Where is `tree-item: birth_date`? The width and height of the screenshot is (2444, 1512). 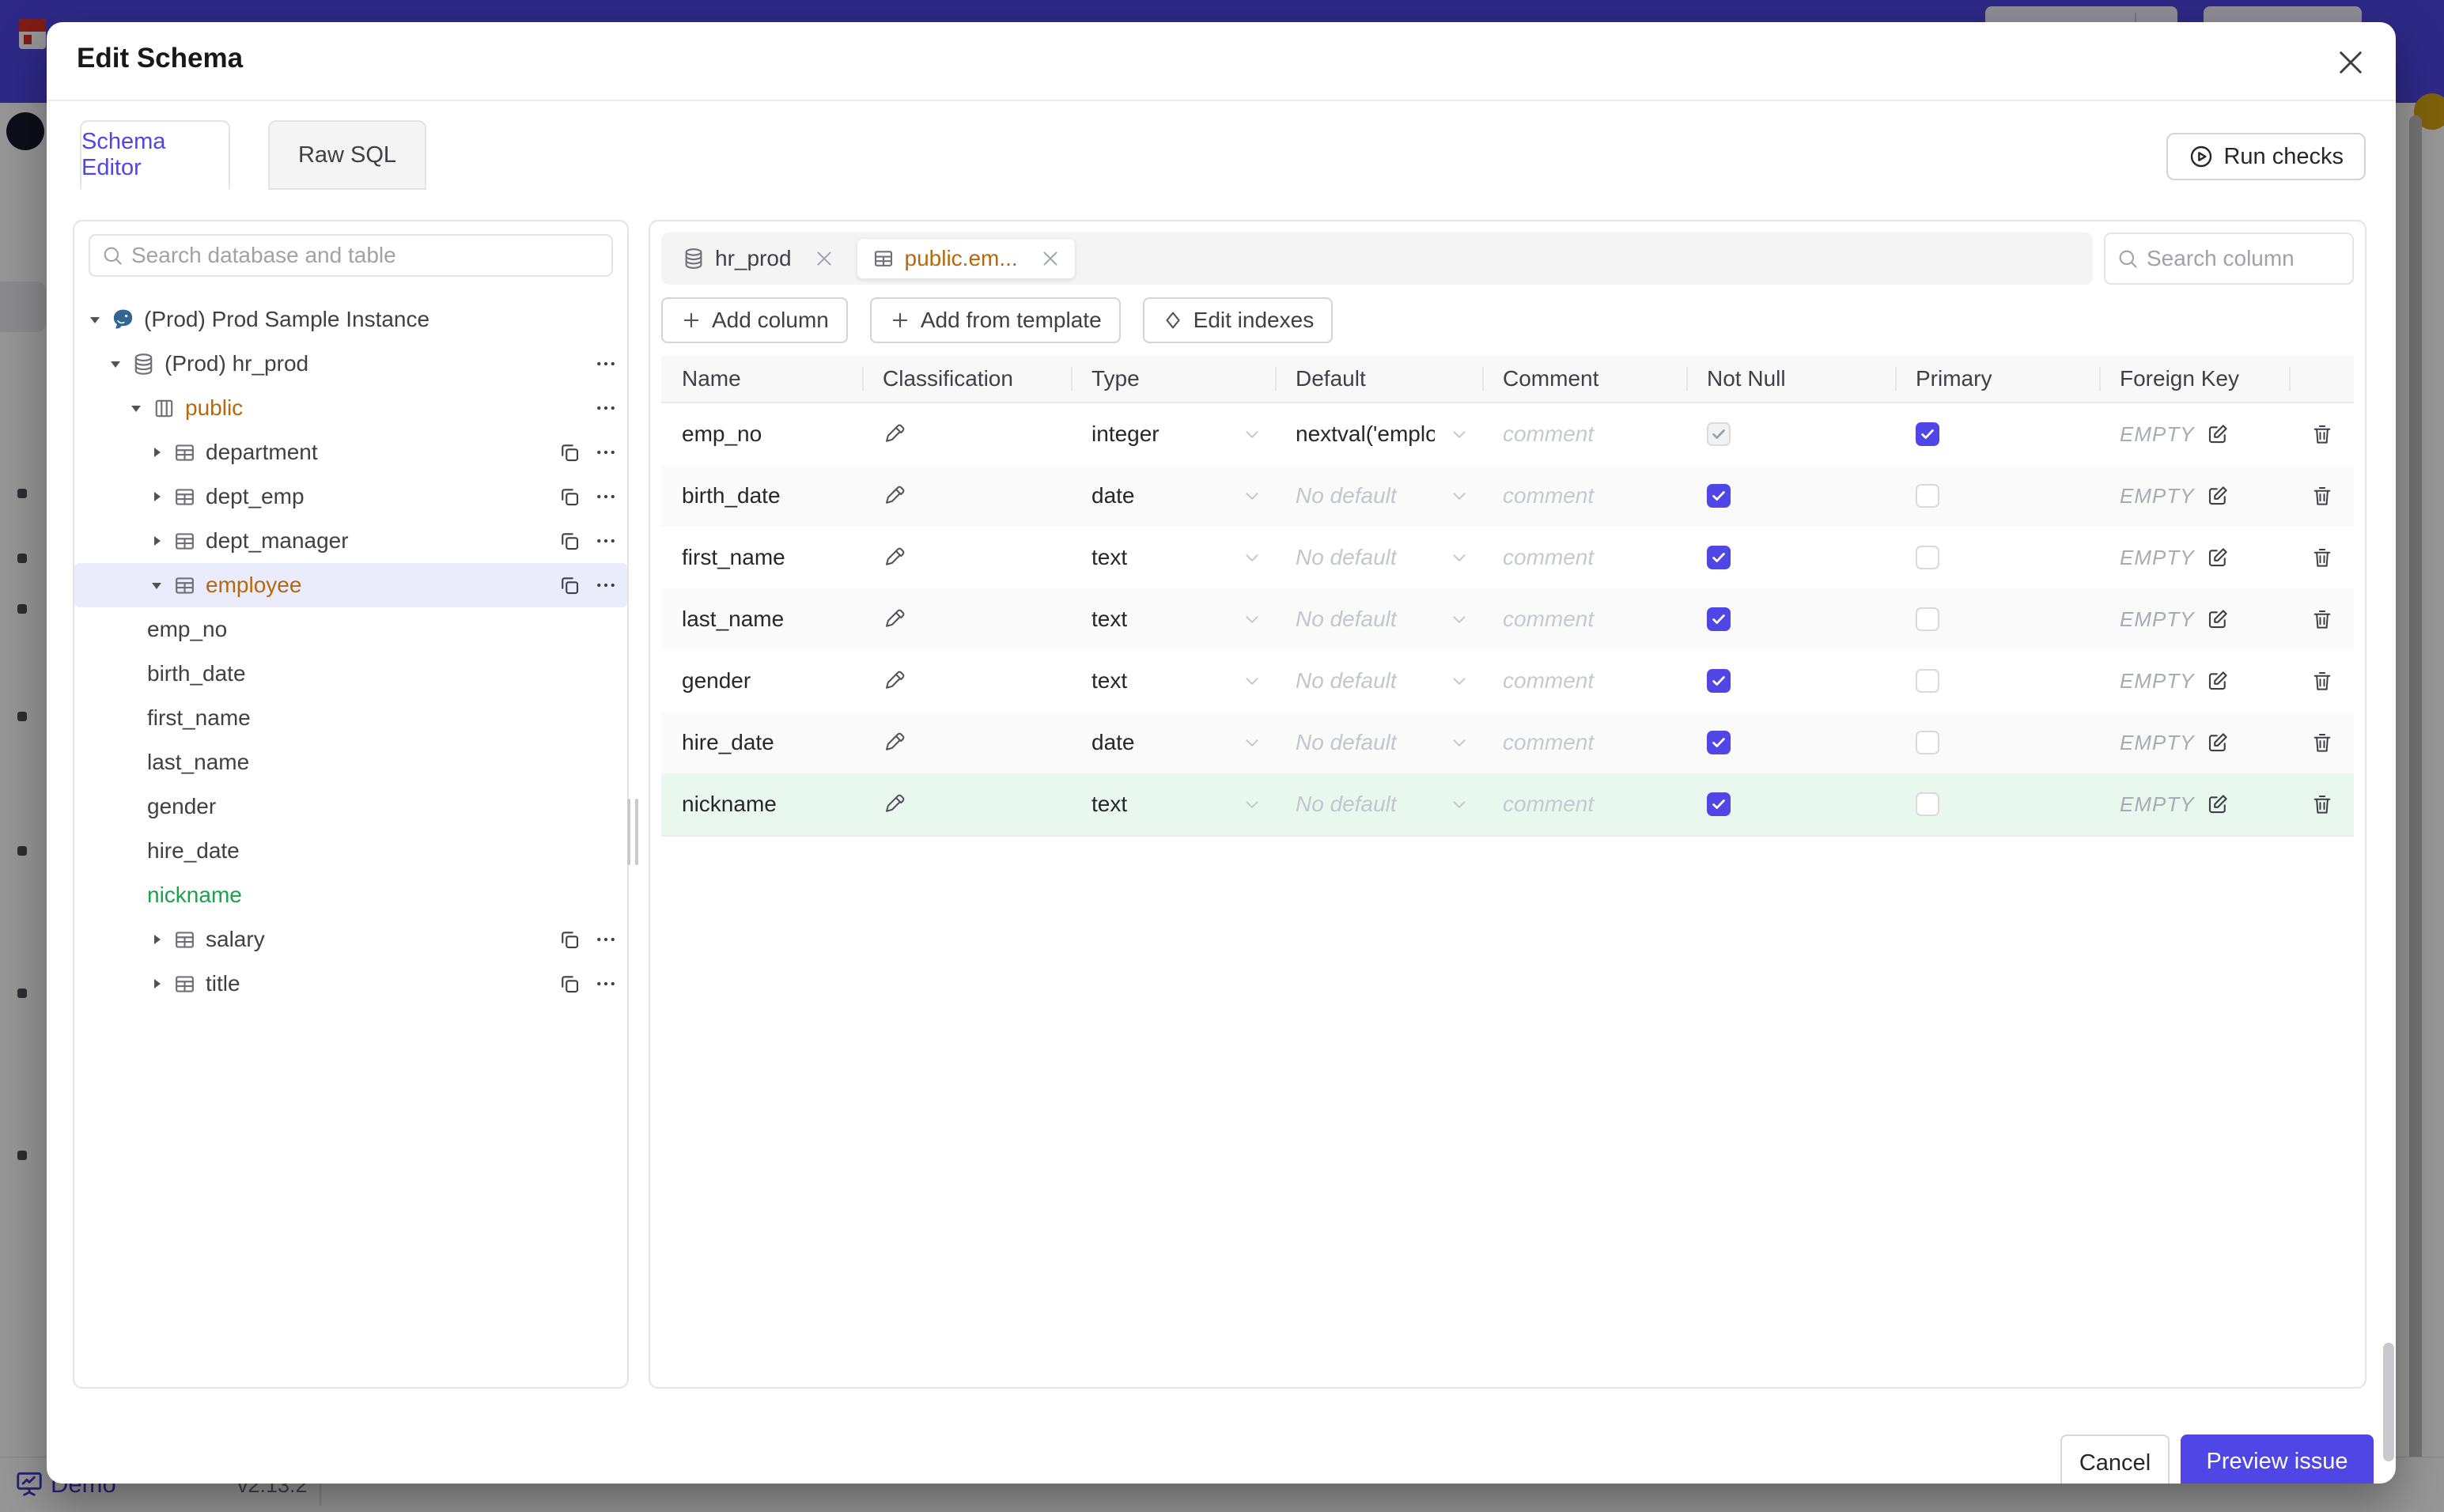
tree-item: birth_date is located at coordinates (350, 674).